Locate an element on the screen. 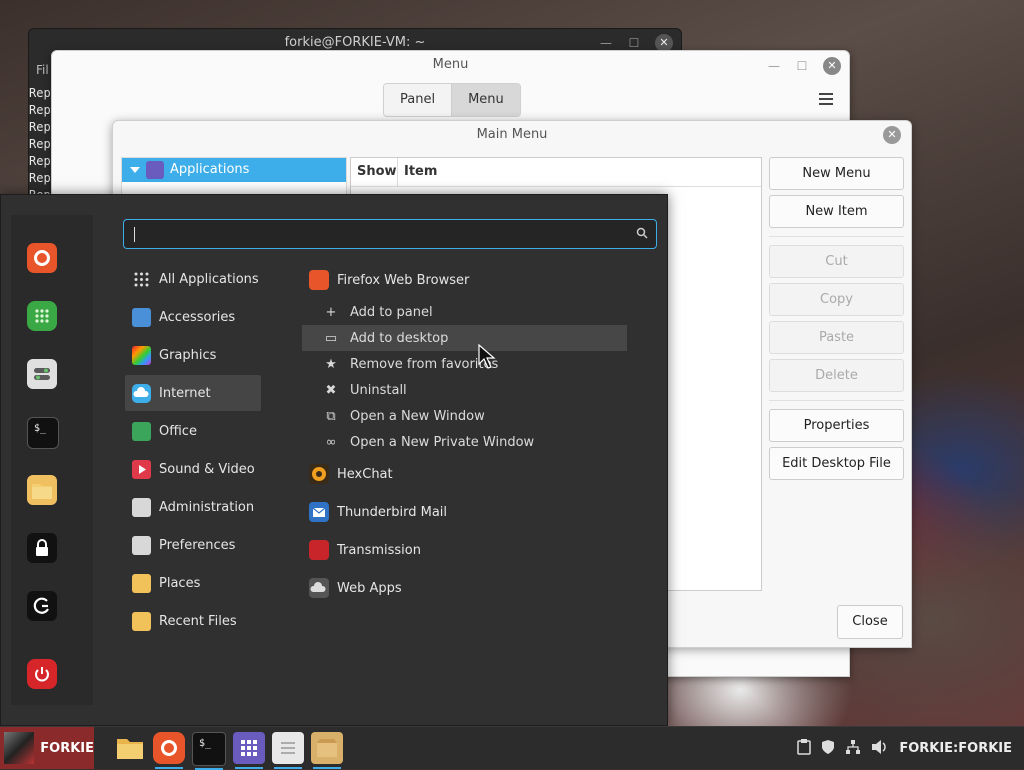  context-label: Add to panel is located at coordinates (391, 312).